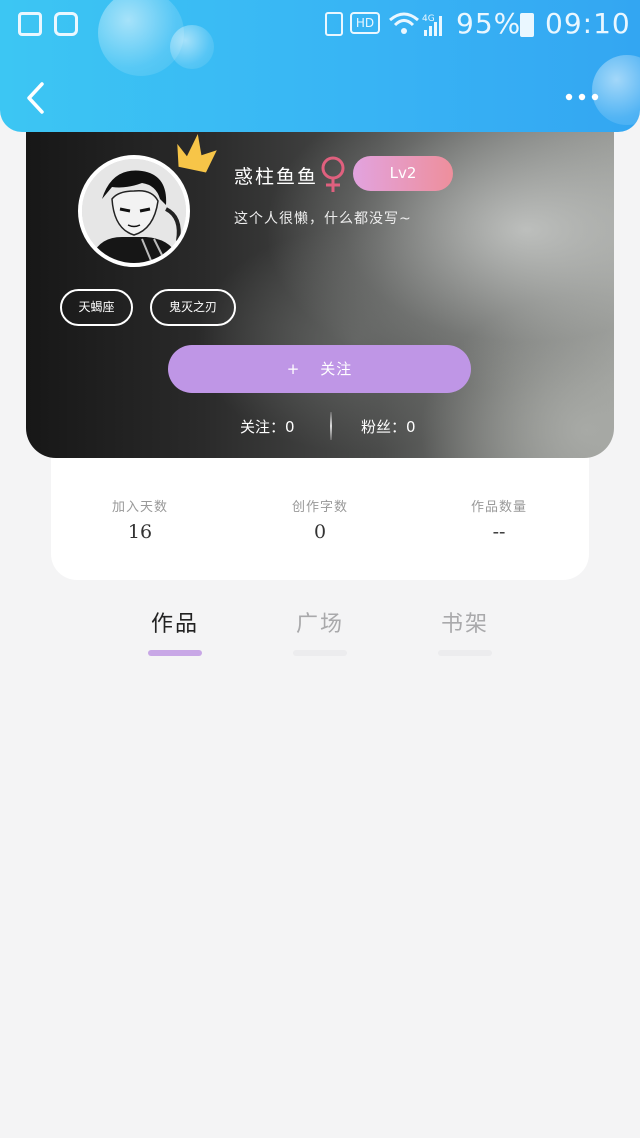  Describe the element at coordinates (320, 519) in the screenshot. I see `stat-word-count: 创作字数 0` at that location.